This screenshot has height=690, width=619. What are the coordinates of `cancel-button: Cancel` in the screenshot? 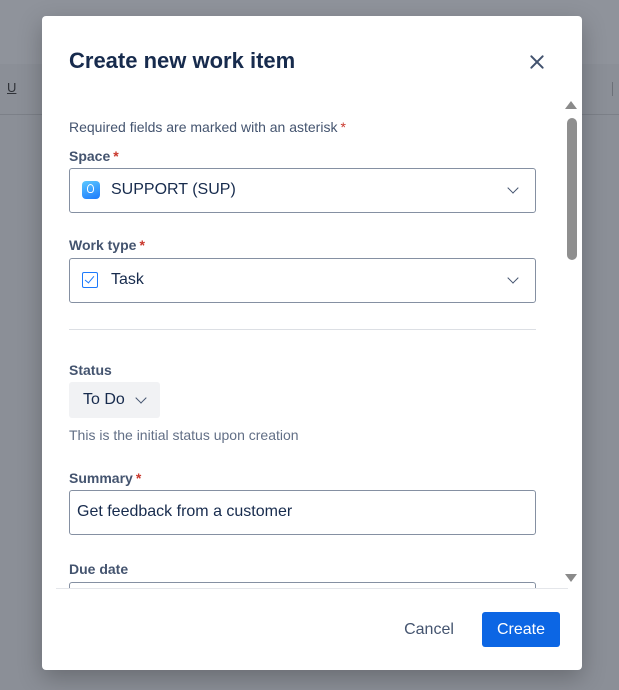 It's located at (429, 629).